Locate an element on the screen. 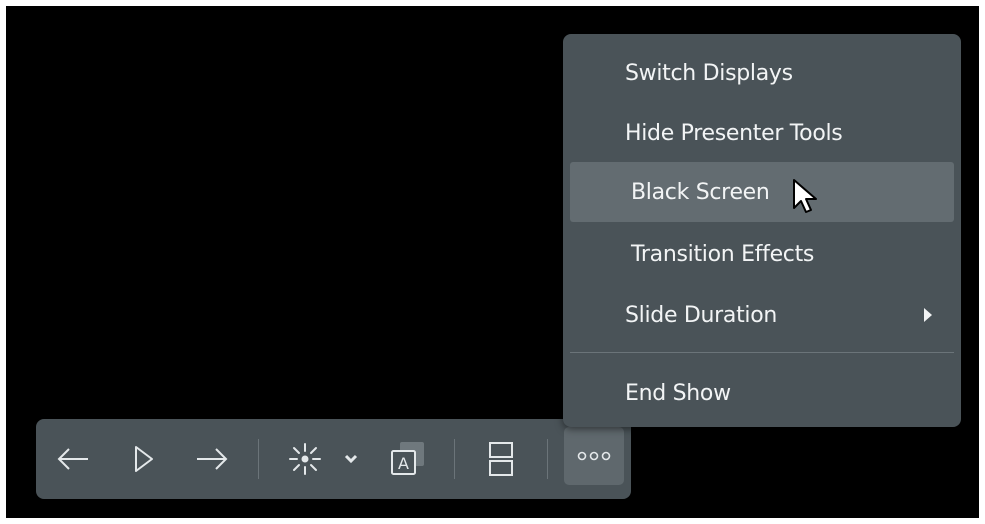 This screenshot has height=524, width=985. menu-item-slide-duration: Slide Duration is located at coordinates (762, 315).